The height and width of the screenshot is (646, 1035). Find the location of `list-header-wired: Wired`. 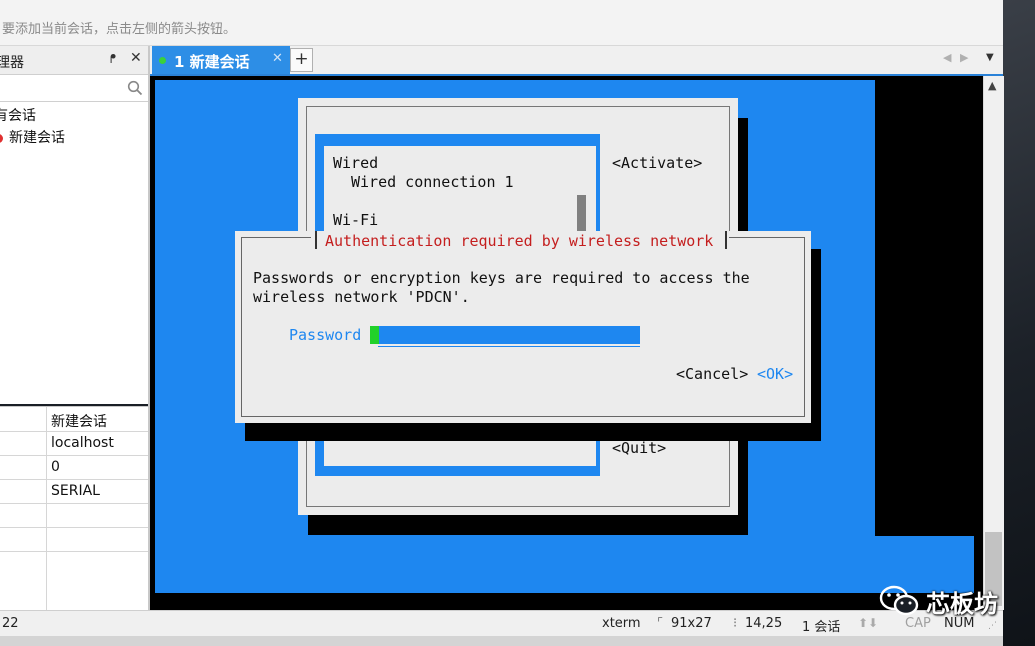

list-header-wired: Wired is located at coordinates (356, 163).